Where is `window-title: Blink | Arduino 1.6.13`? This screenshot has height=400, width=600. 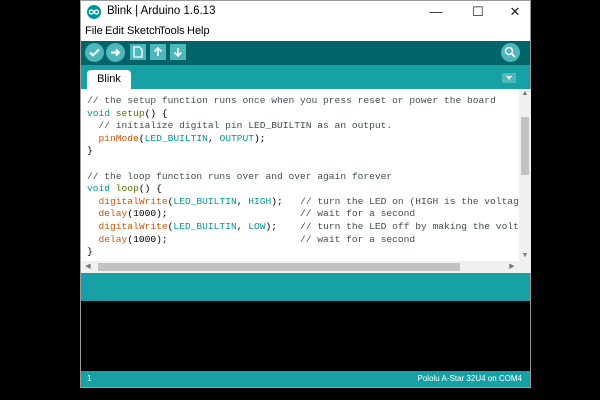
window-title: Blink | Arduino 1.6.13 is located at coordinates (161, 11).